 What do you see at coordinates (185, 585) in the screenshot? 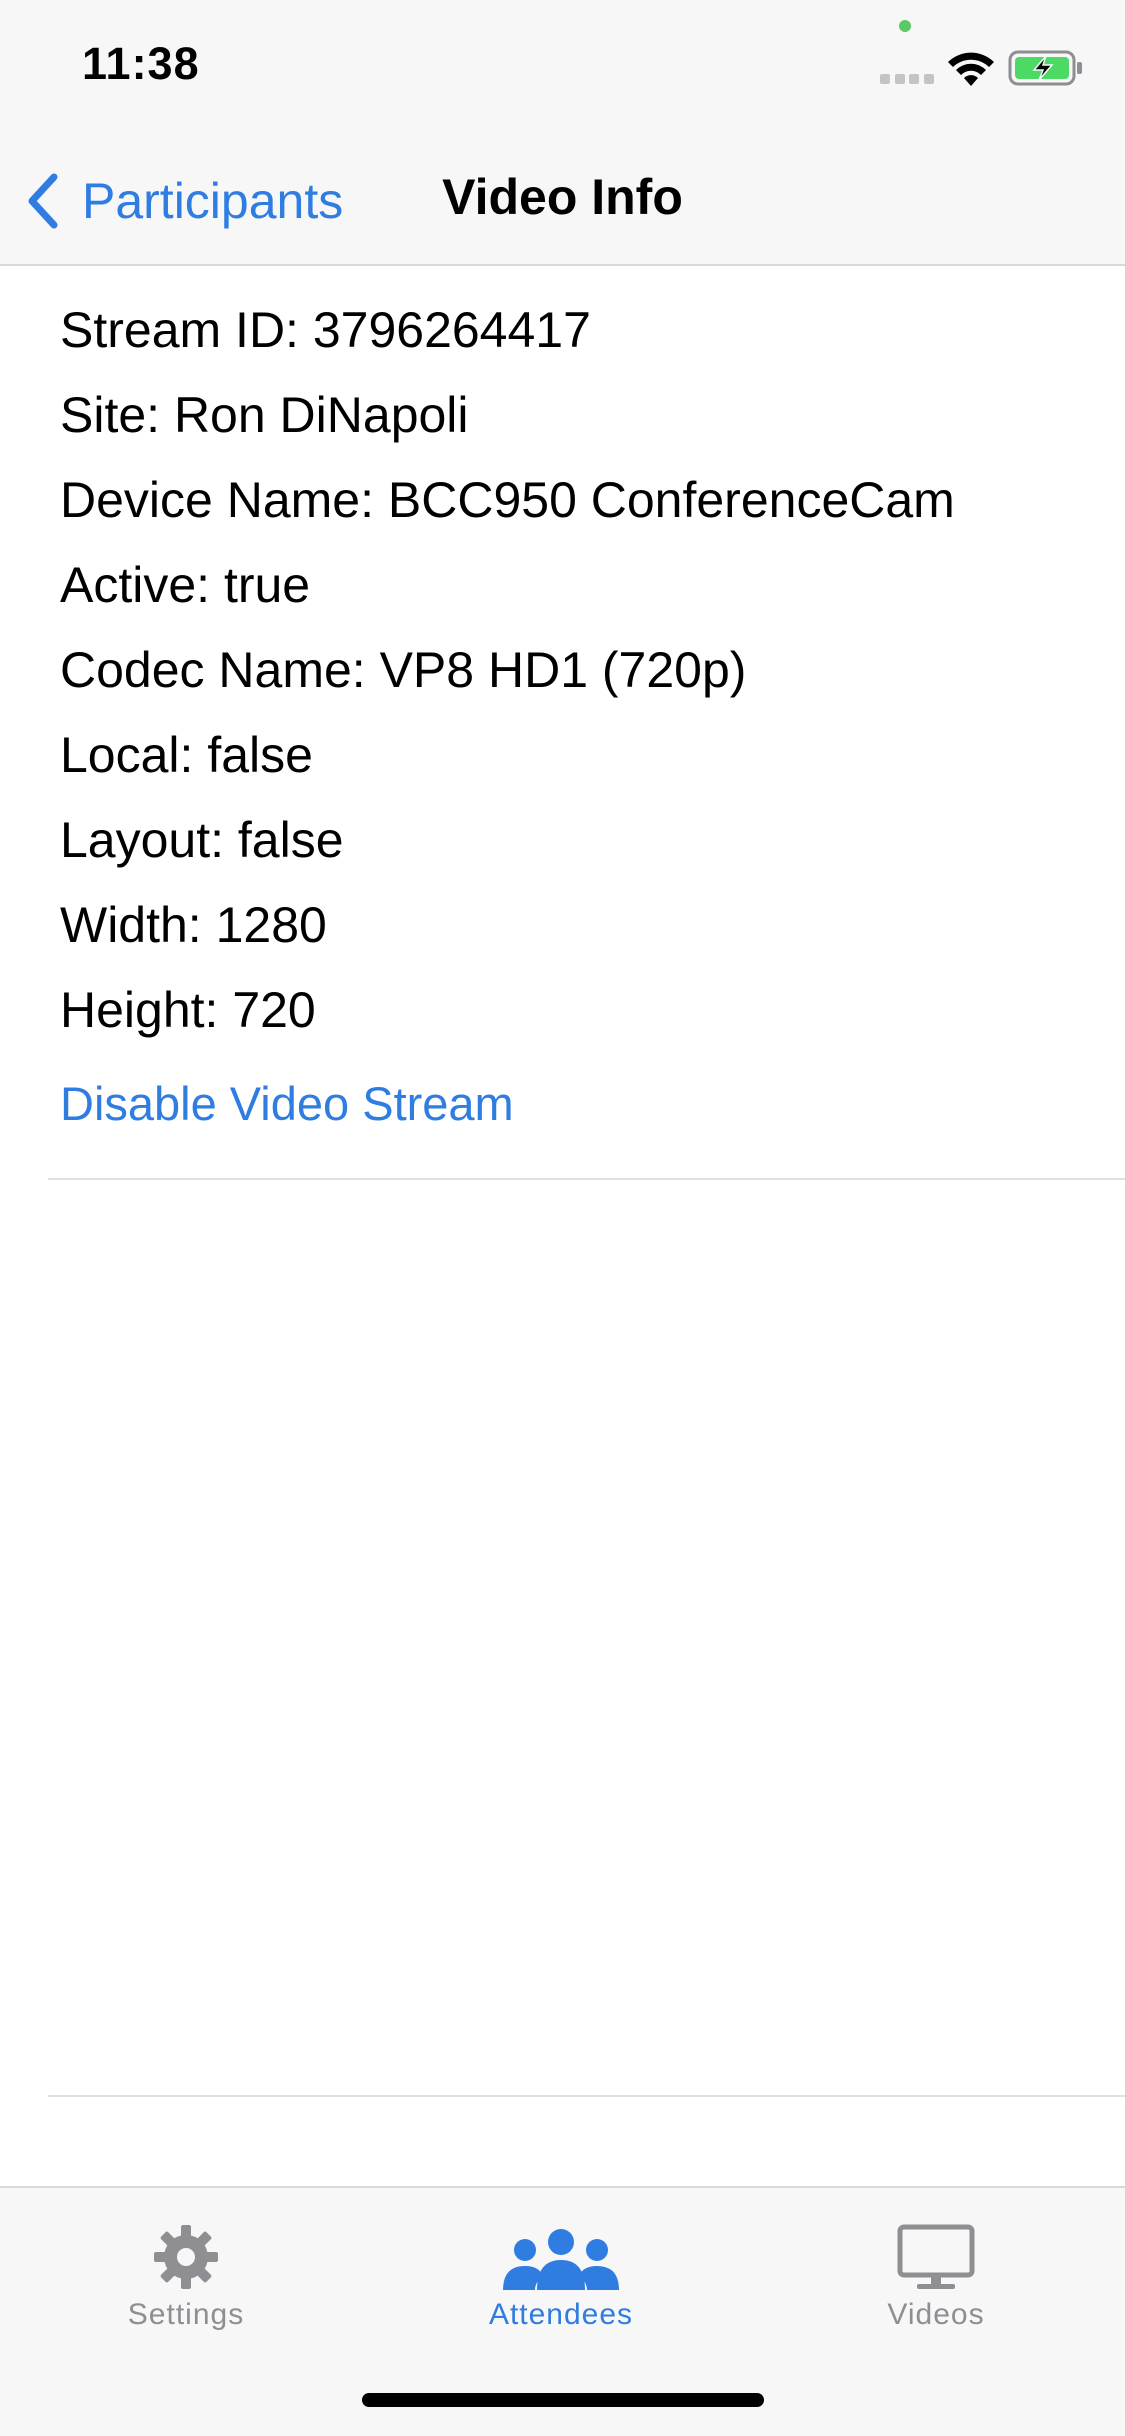
I see `info-active: Active: true` at bounding box center [185, 585].